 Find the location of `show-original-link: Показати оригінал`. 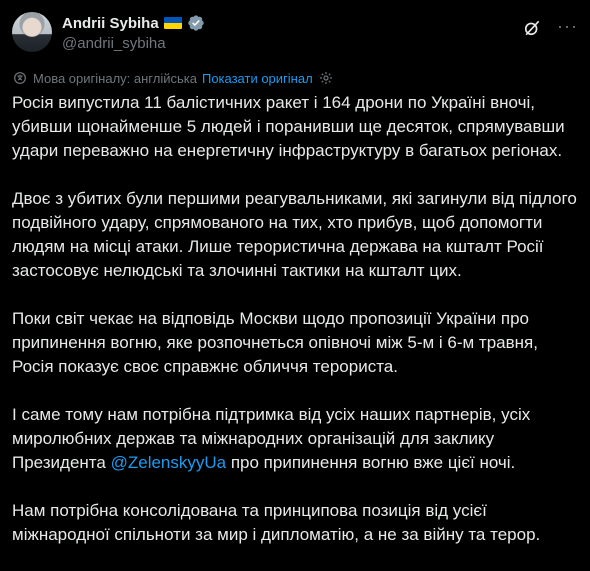

show-original-link: Показати оригінал is located at coordinates (257, 78).